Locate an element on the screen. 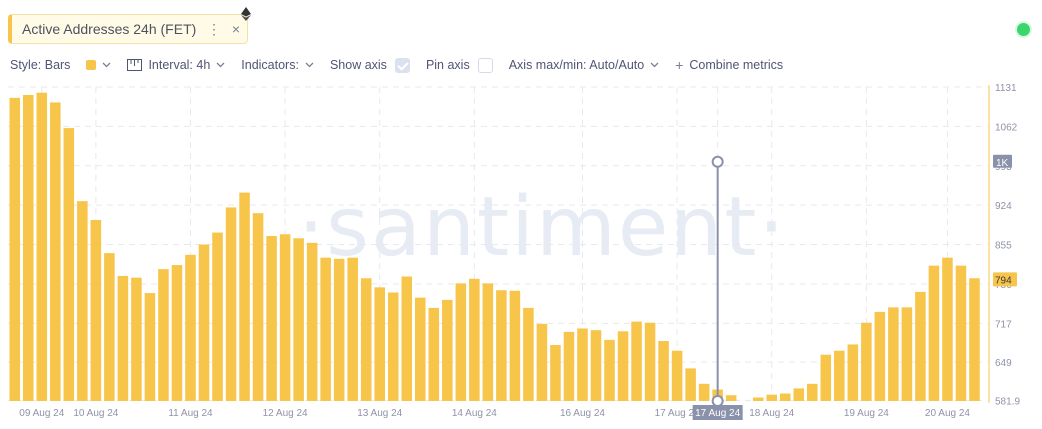  interval-dropdown: Interval: 4h is located at coordinates (176, 65).